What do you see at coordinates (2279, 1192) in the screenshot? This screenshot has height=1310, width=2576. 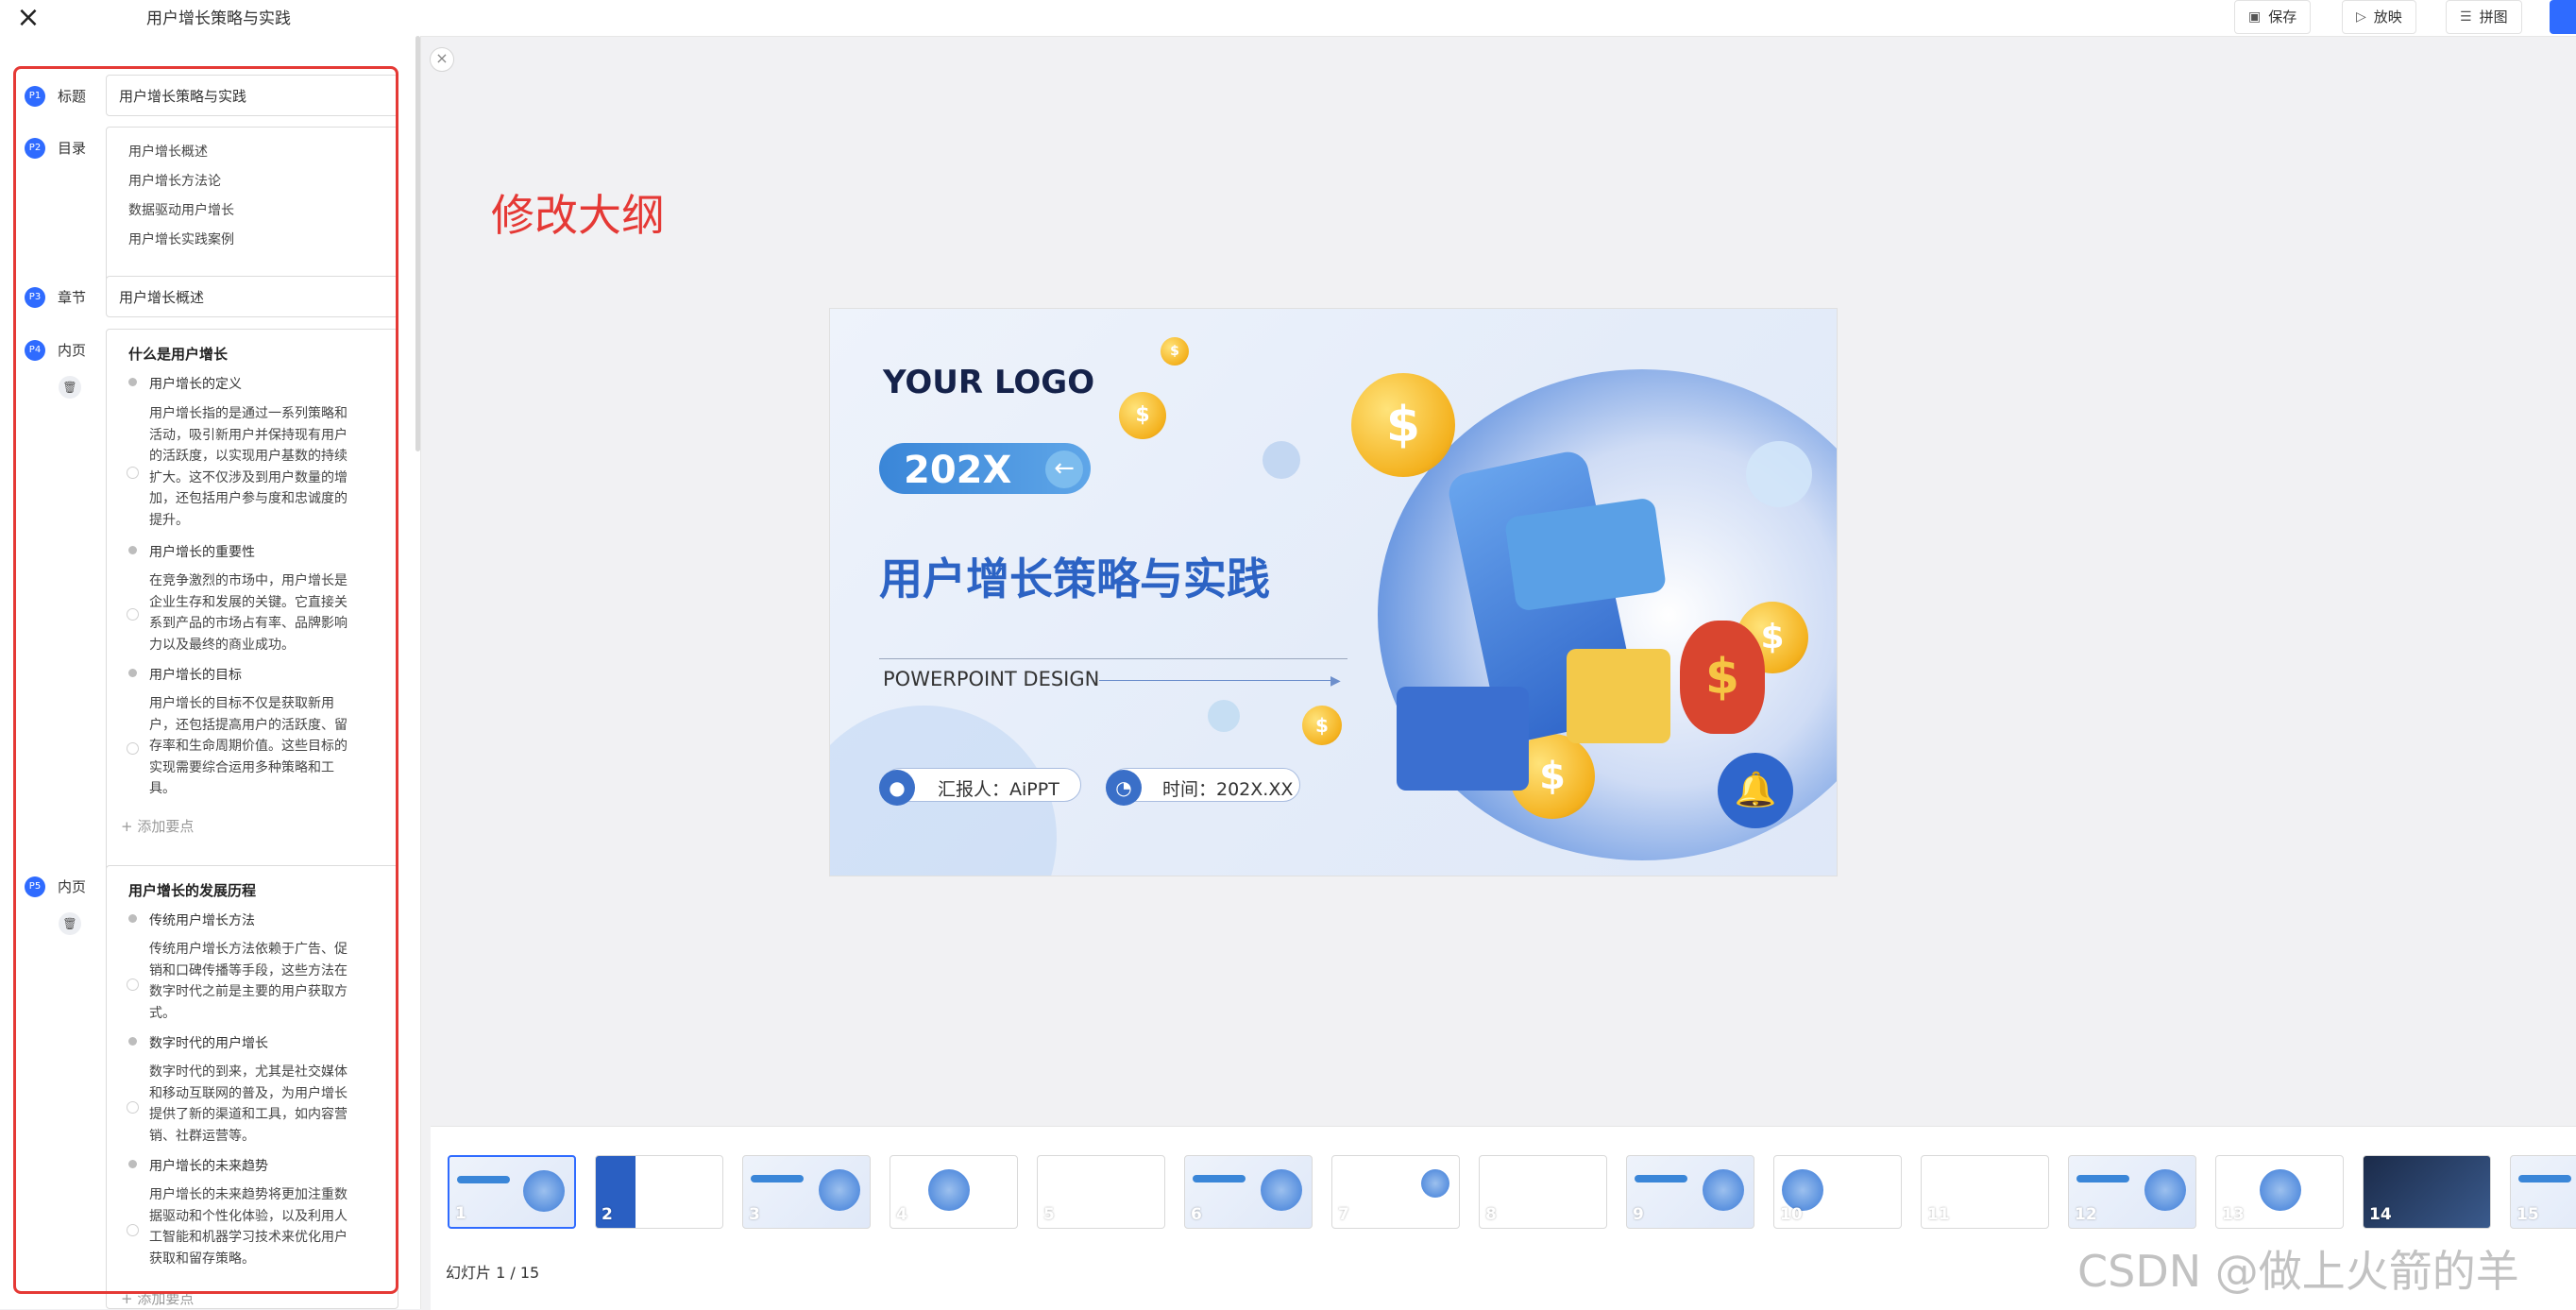 I see `slide-thumbnail: 13` at bounding box center [2279, 1192].